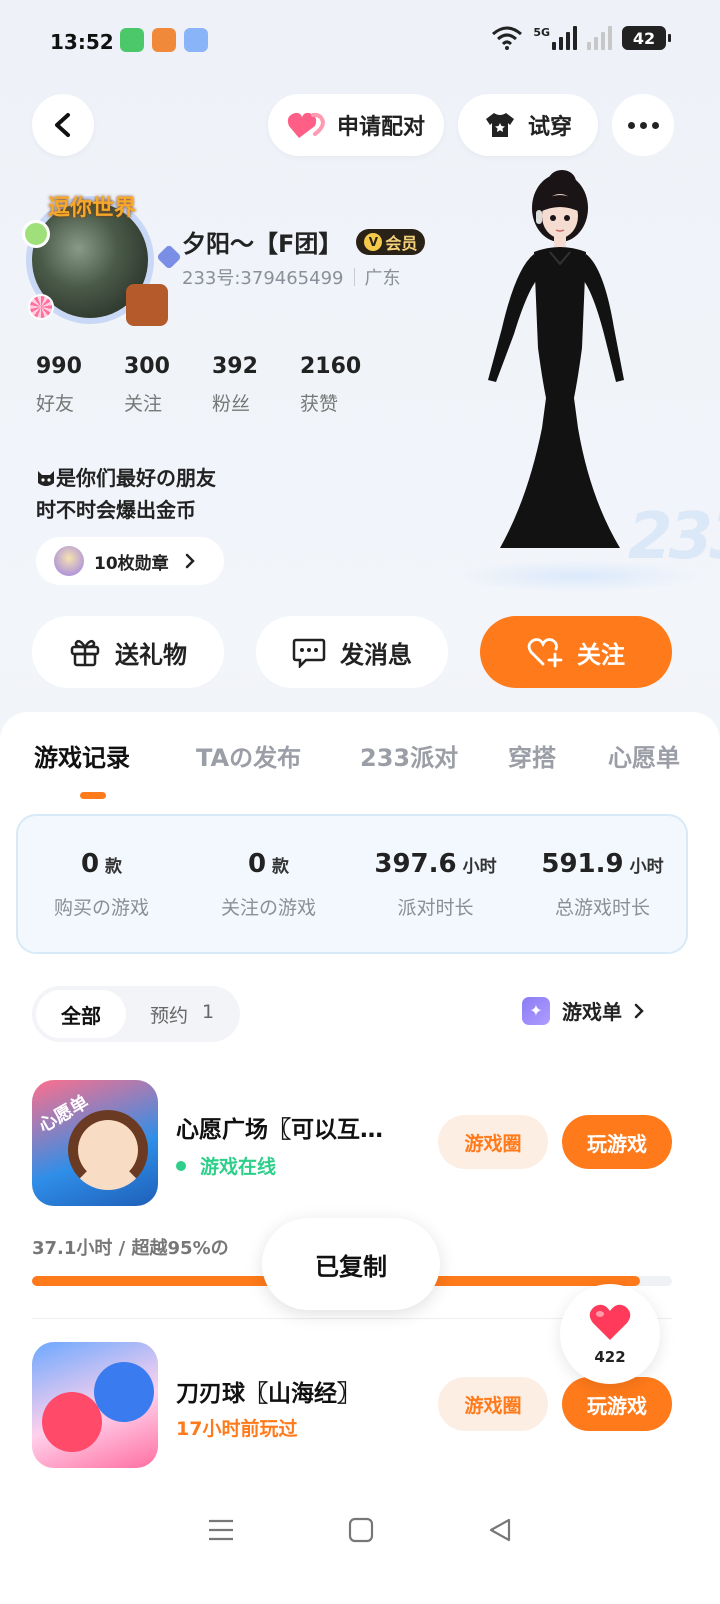  Describe the element at coordinates (63, 125) in the screenshot. I see `back-button` at that location.